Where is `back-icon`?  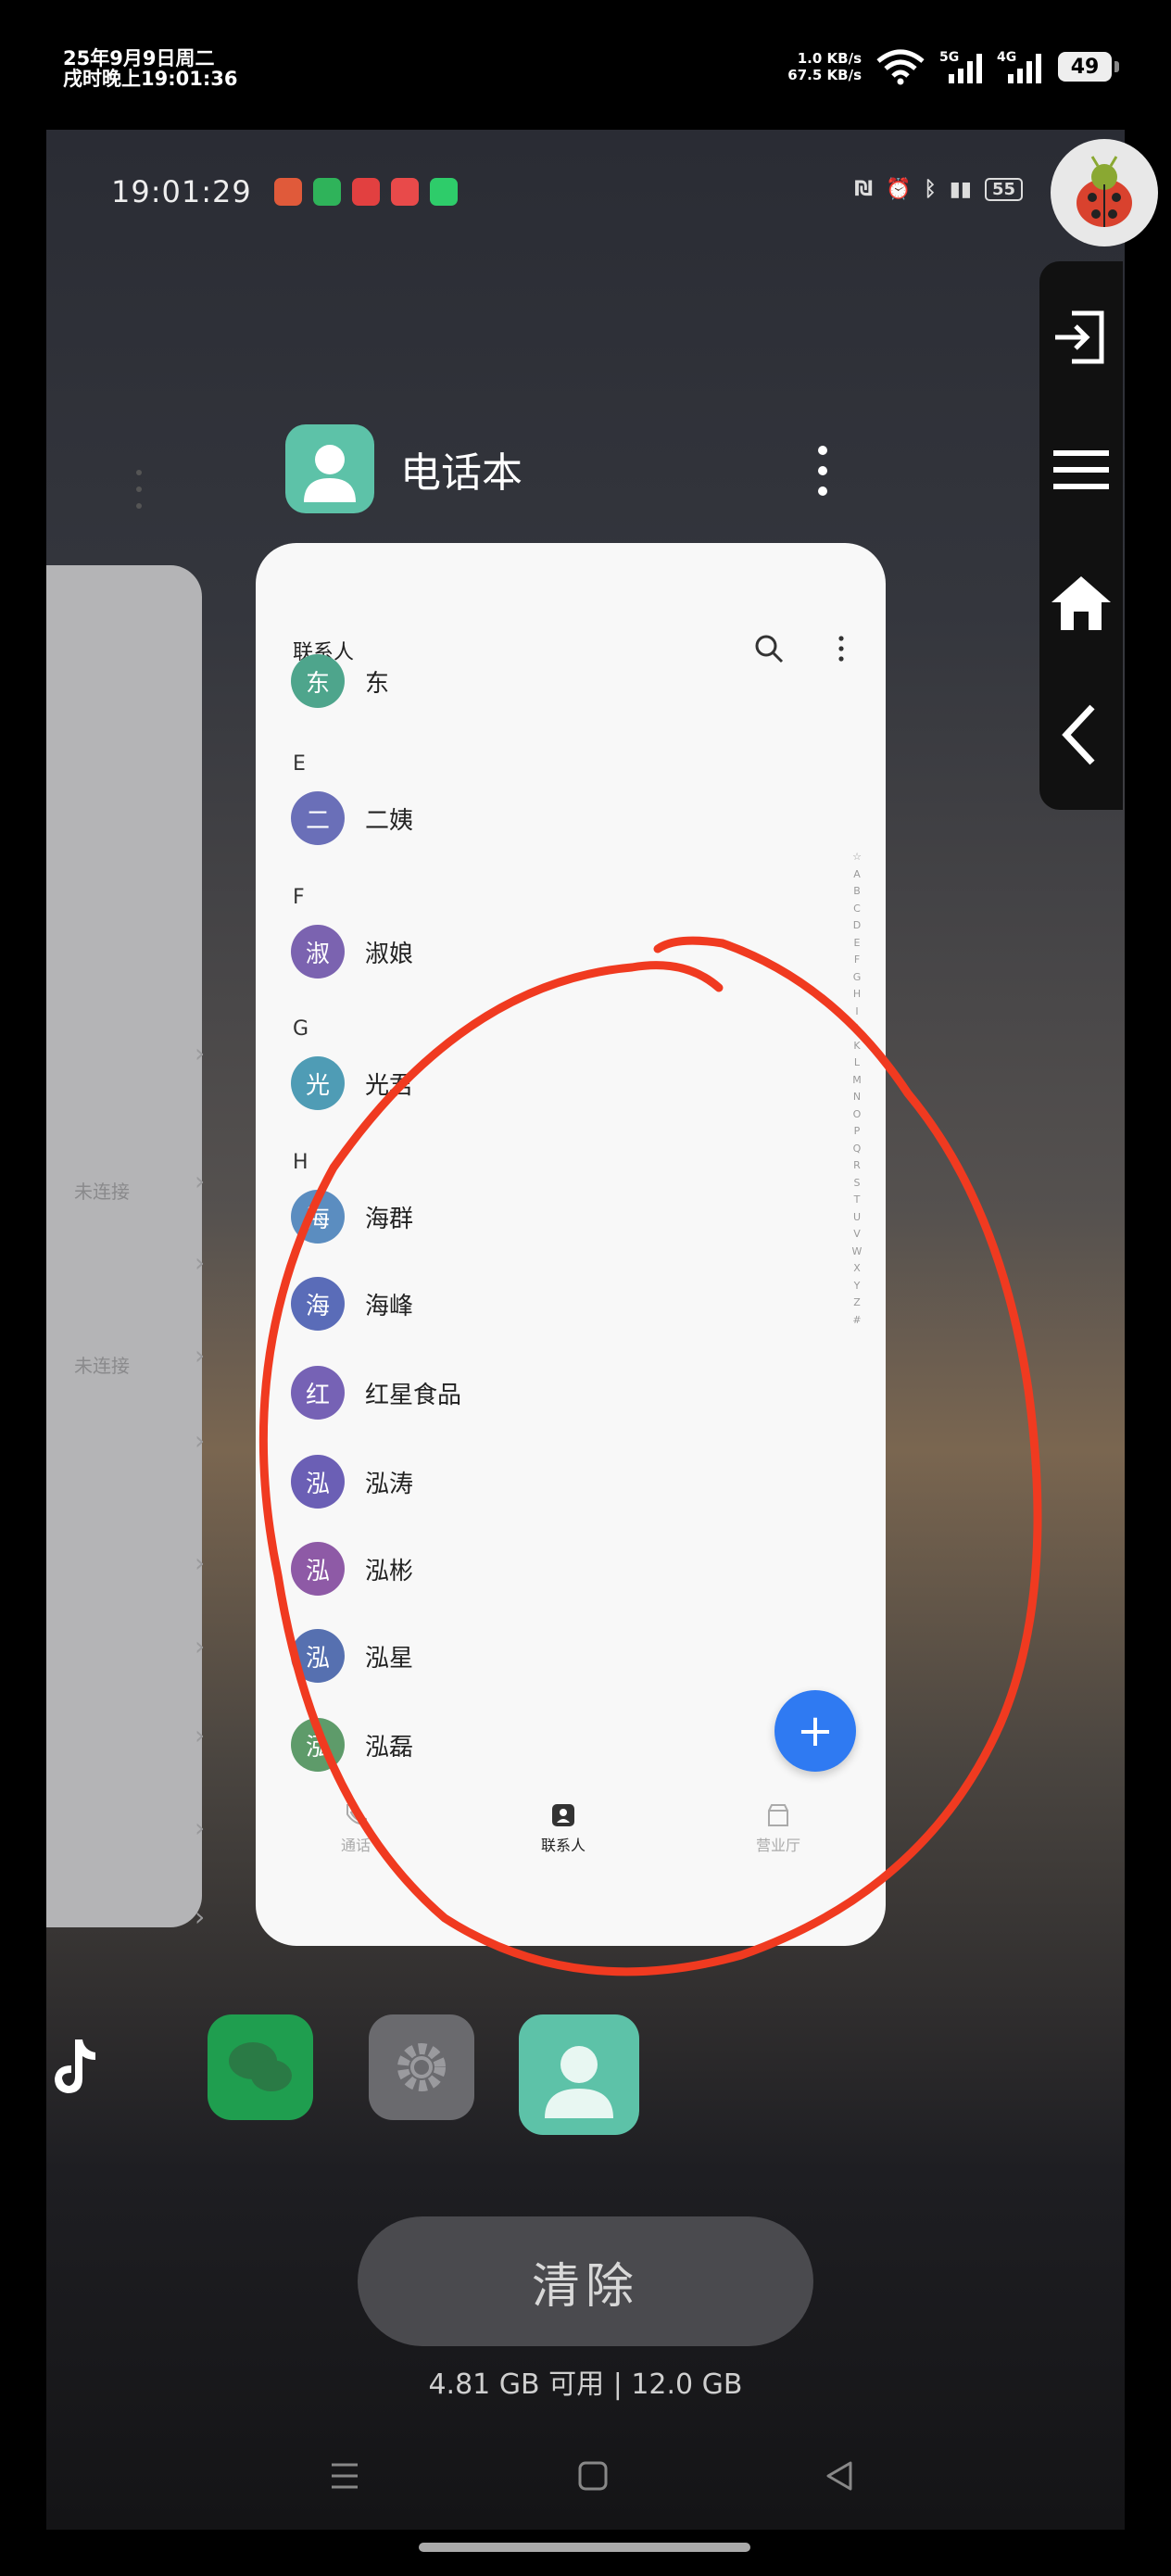 back-icon is located at coordinates (1081, 735).